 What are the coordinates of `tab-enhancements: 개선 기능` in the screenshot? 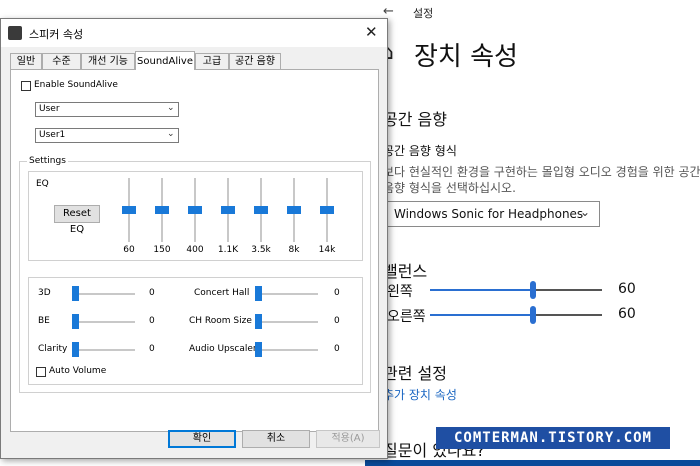 It's located at (108, 61).